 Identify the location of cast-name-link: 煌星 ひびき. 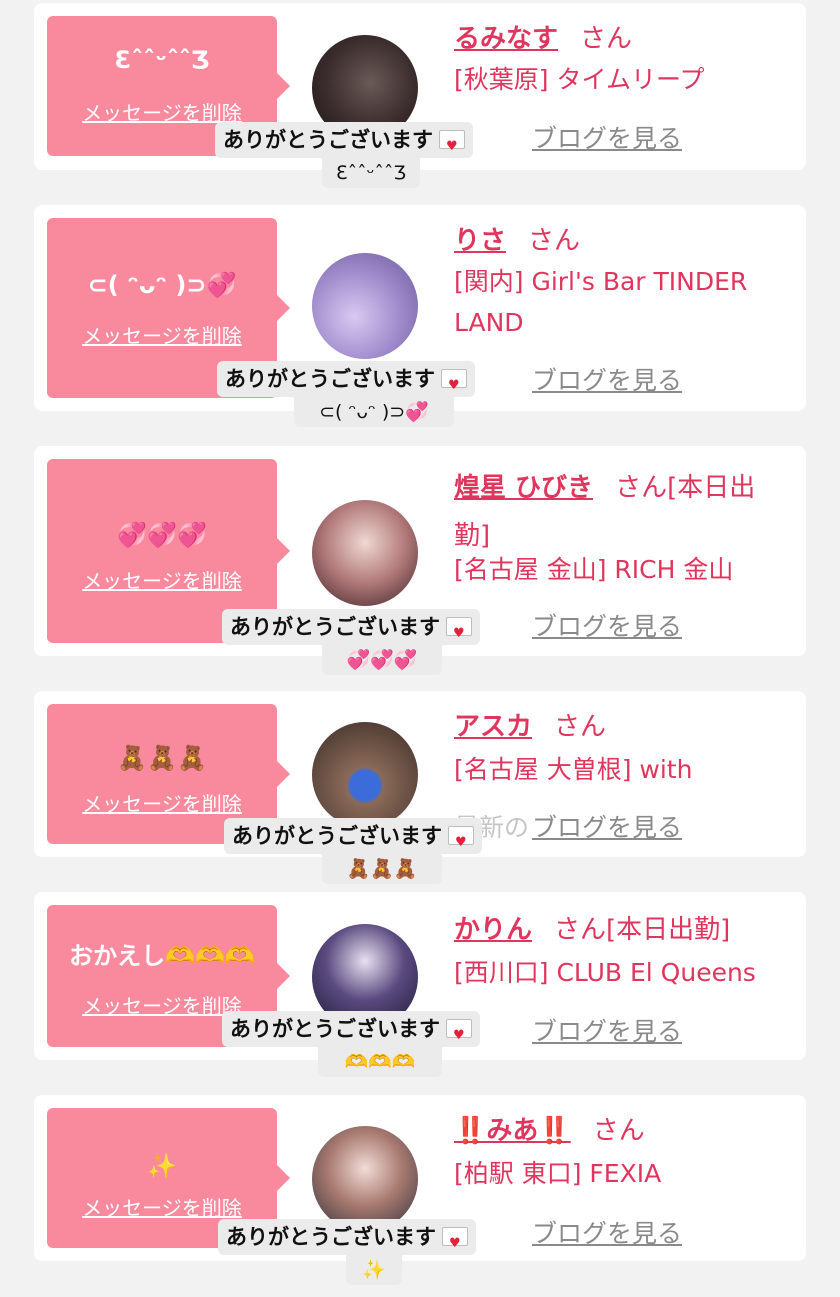
(523, 488).